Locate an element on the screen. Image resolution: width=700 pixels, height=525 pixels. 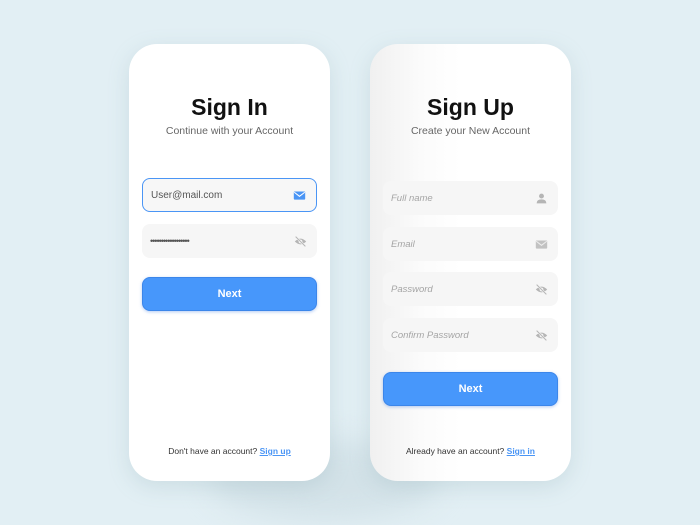
email-value: User@mail.com is located at coordinates (187, 195).